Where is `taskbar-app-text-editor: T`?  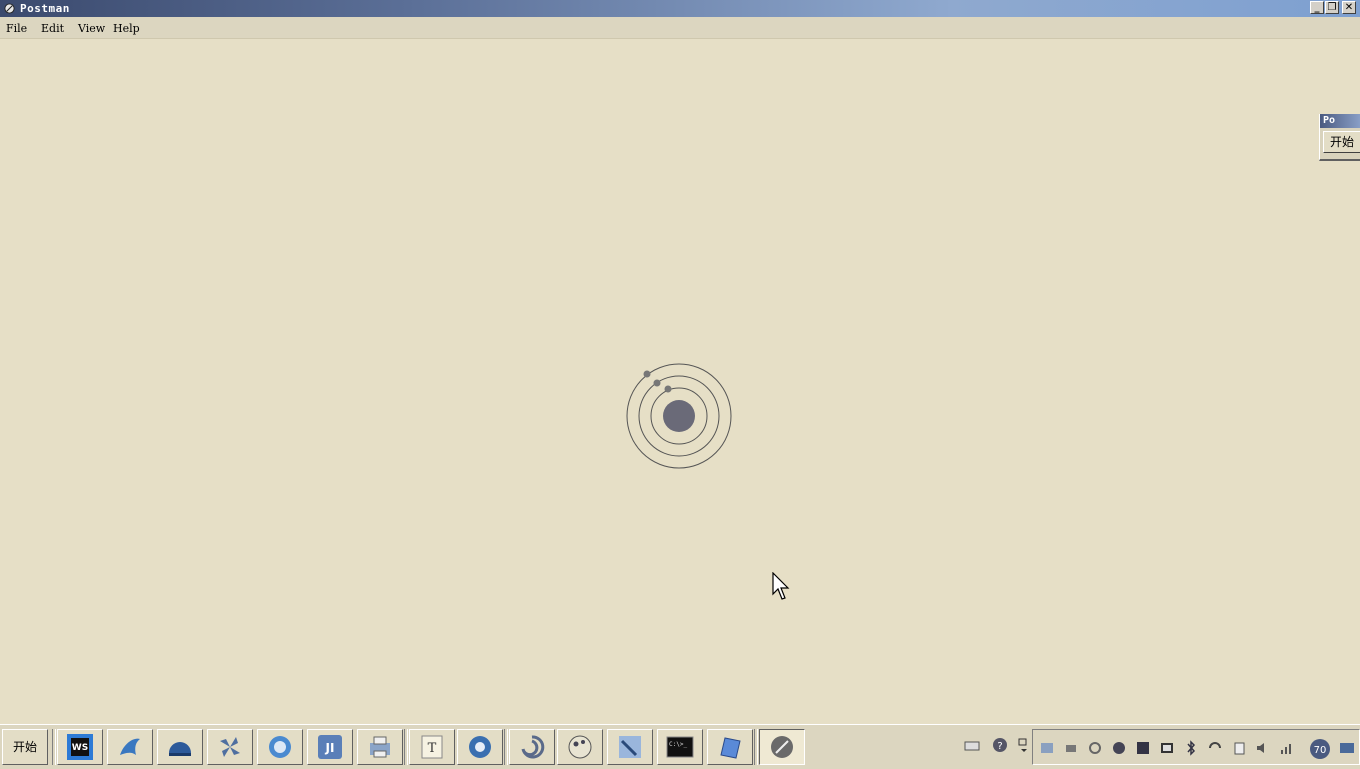
taskbar-app-text-editor: T is located at coordinates (432, 747).